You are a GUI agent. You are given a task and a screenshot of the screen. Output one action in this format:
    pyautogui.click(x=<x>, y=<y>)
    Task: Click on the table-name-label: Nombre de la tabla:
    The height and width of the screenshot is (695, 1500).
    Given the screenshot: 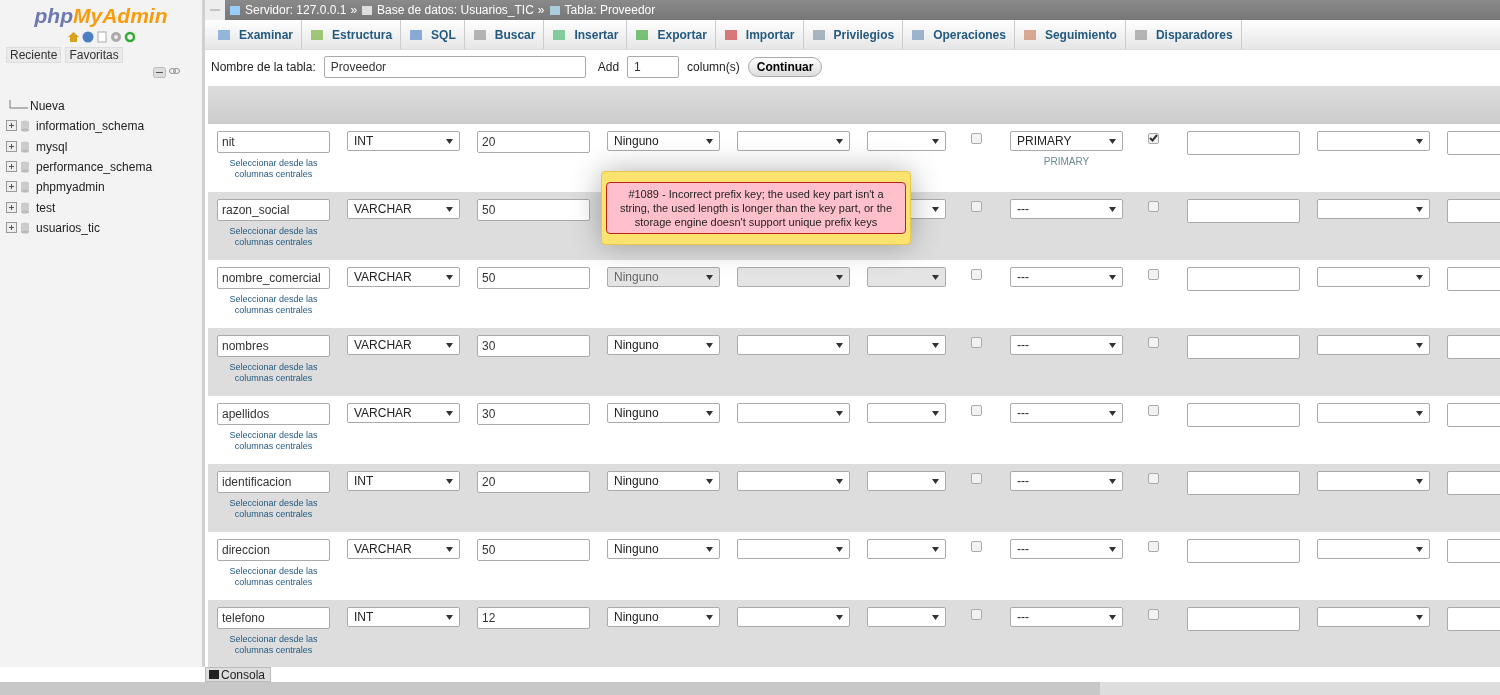 What is the action you would take?
    pyautogui.click(x=263, y=66)
    